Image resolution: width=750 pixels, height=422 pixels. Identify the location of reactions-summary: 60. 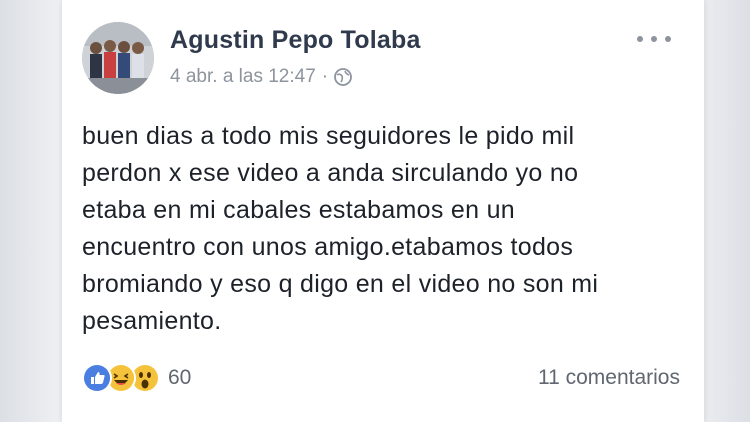
(137, 378).